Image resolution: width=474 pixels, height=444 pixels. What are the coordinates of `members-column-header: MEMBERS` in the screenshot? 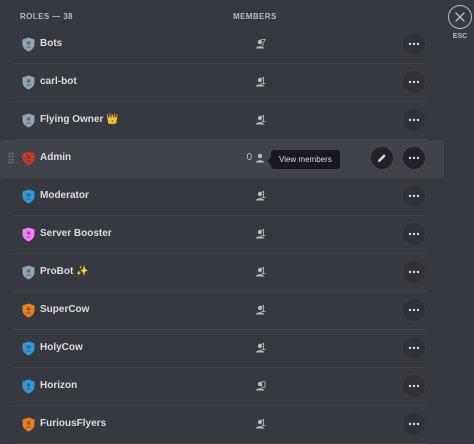 It's located at (255, 16).